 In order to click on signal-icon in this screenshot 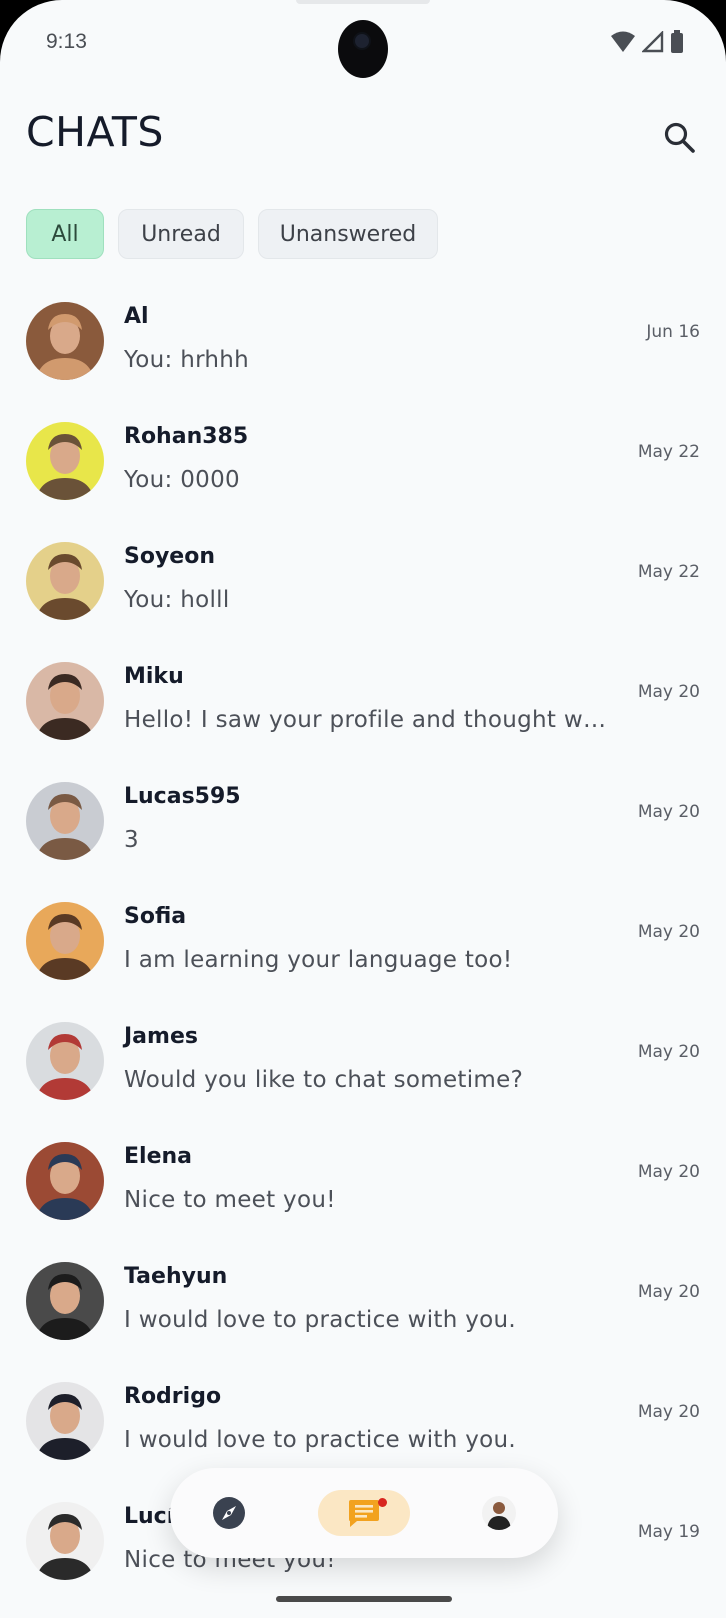, I will do `click(653, 42)`.